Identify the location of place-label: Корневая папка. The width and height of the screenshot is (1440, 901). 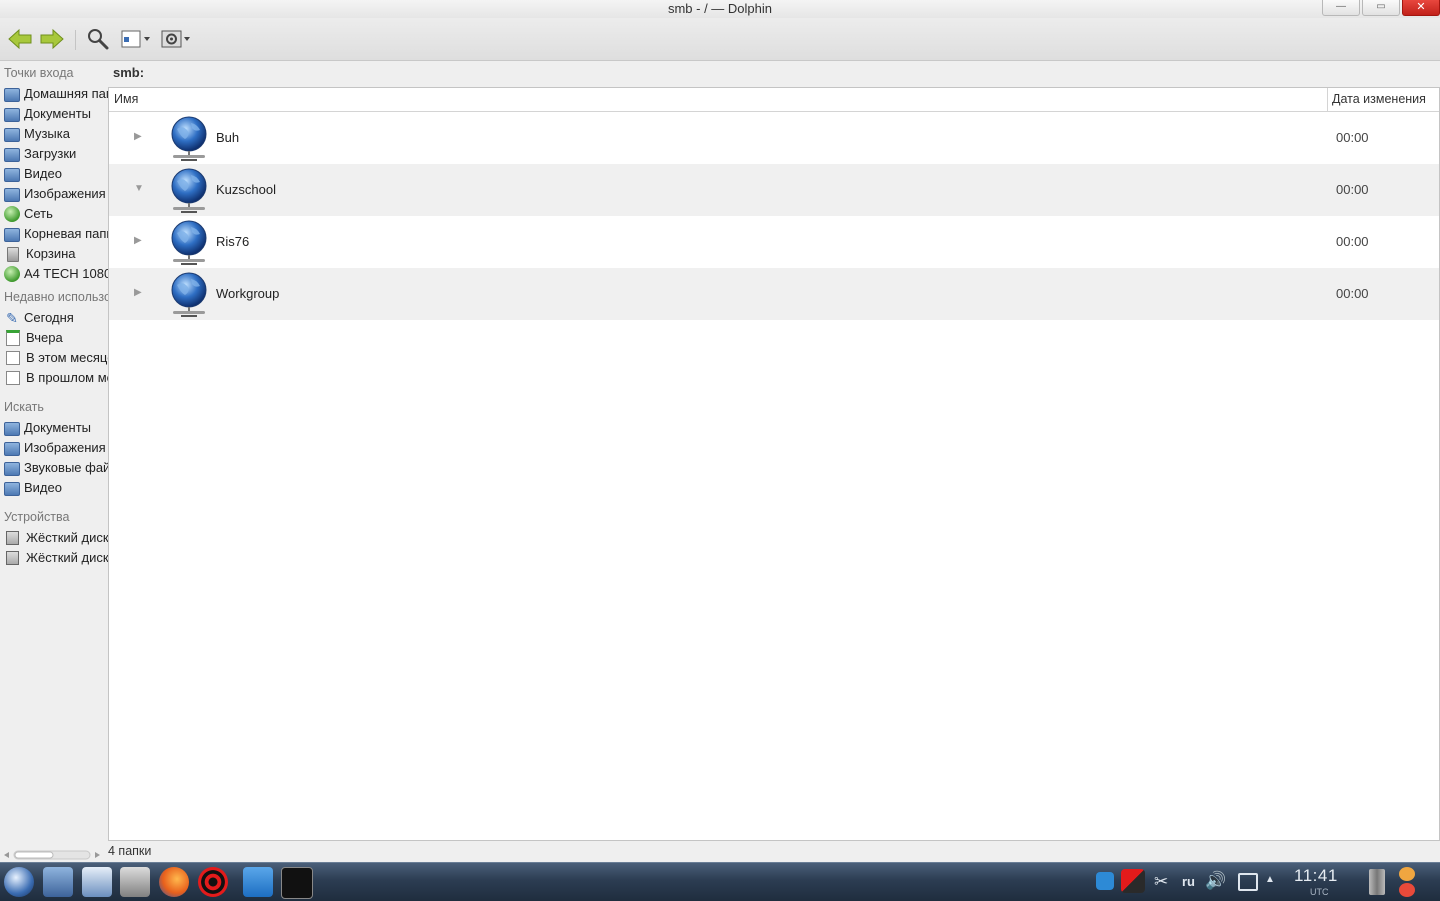
(66, 233).